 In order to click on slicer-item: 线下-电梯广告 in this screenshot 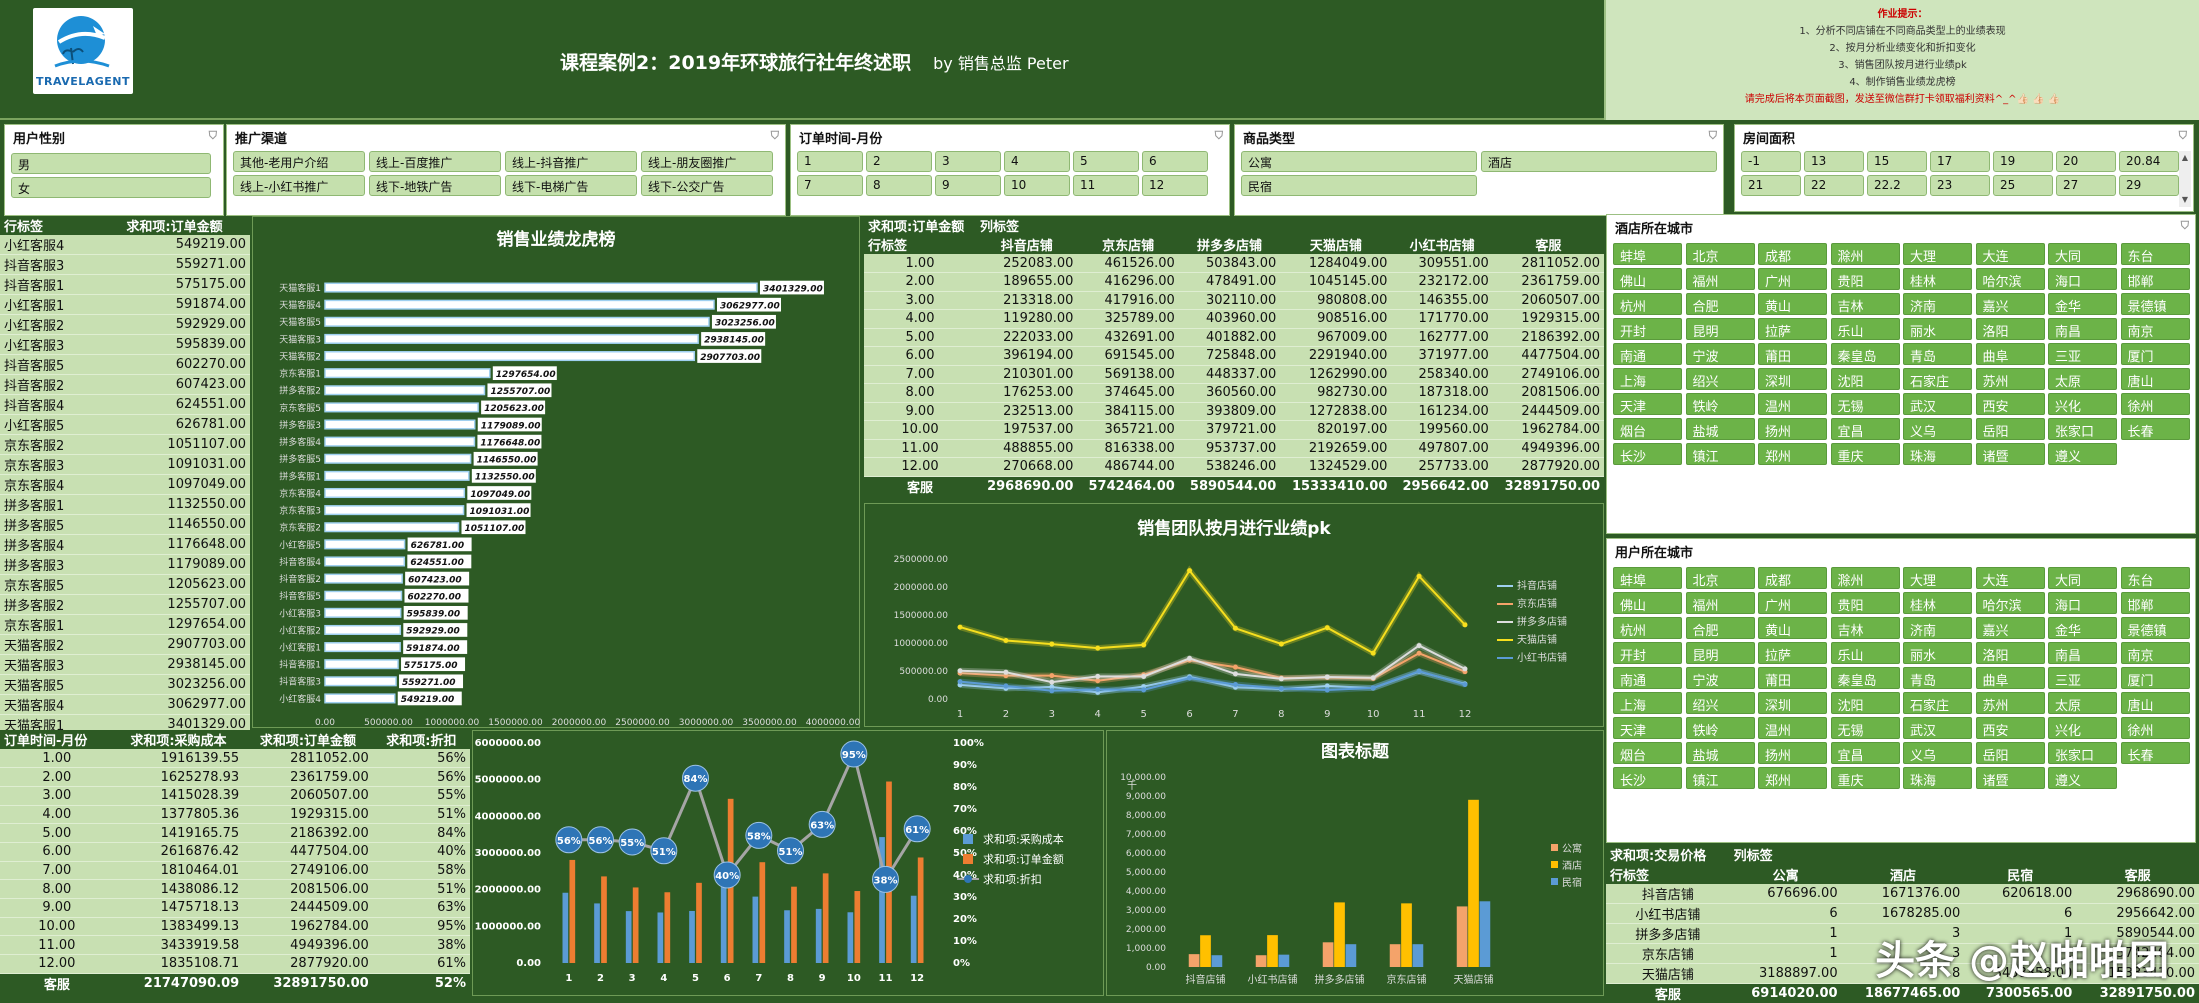, I will do `click(571, 185)`.